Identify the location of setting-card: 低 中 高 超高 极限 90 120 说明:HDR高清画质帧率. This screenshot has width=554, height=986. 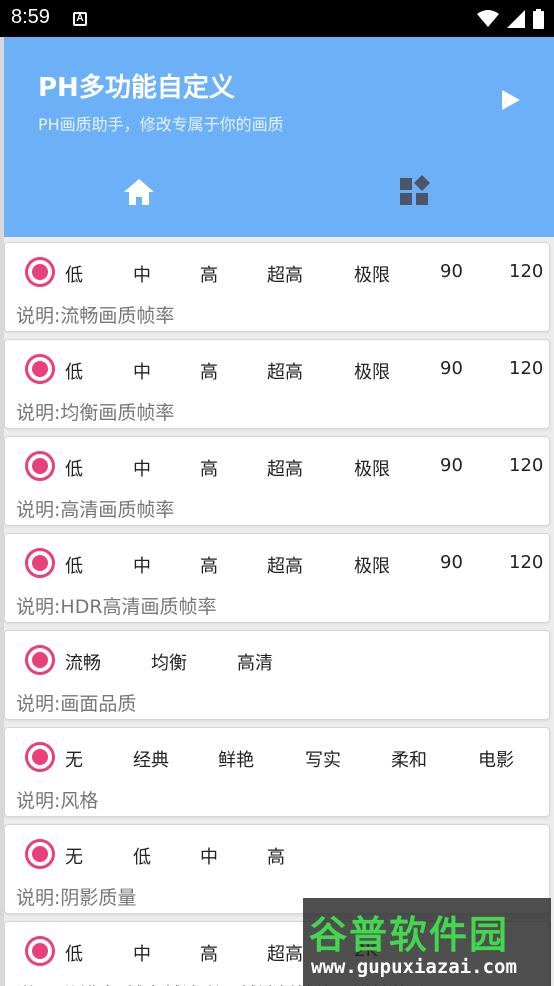
(277, 578).